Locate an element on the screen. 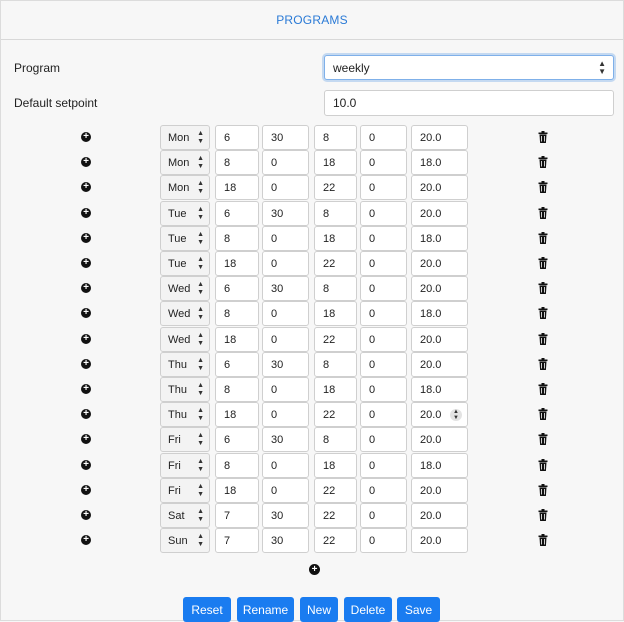 The image size is (624, 622). start-hour-input: 7 is located at coordinates (237, 515).